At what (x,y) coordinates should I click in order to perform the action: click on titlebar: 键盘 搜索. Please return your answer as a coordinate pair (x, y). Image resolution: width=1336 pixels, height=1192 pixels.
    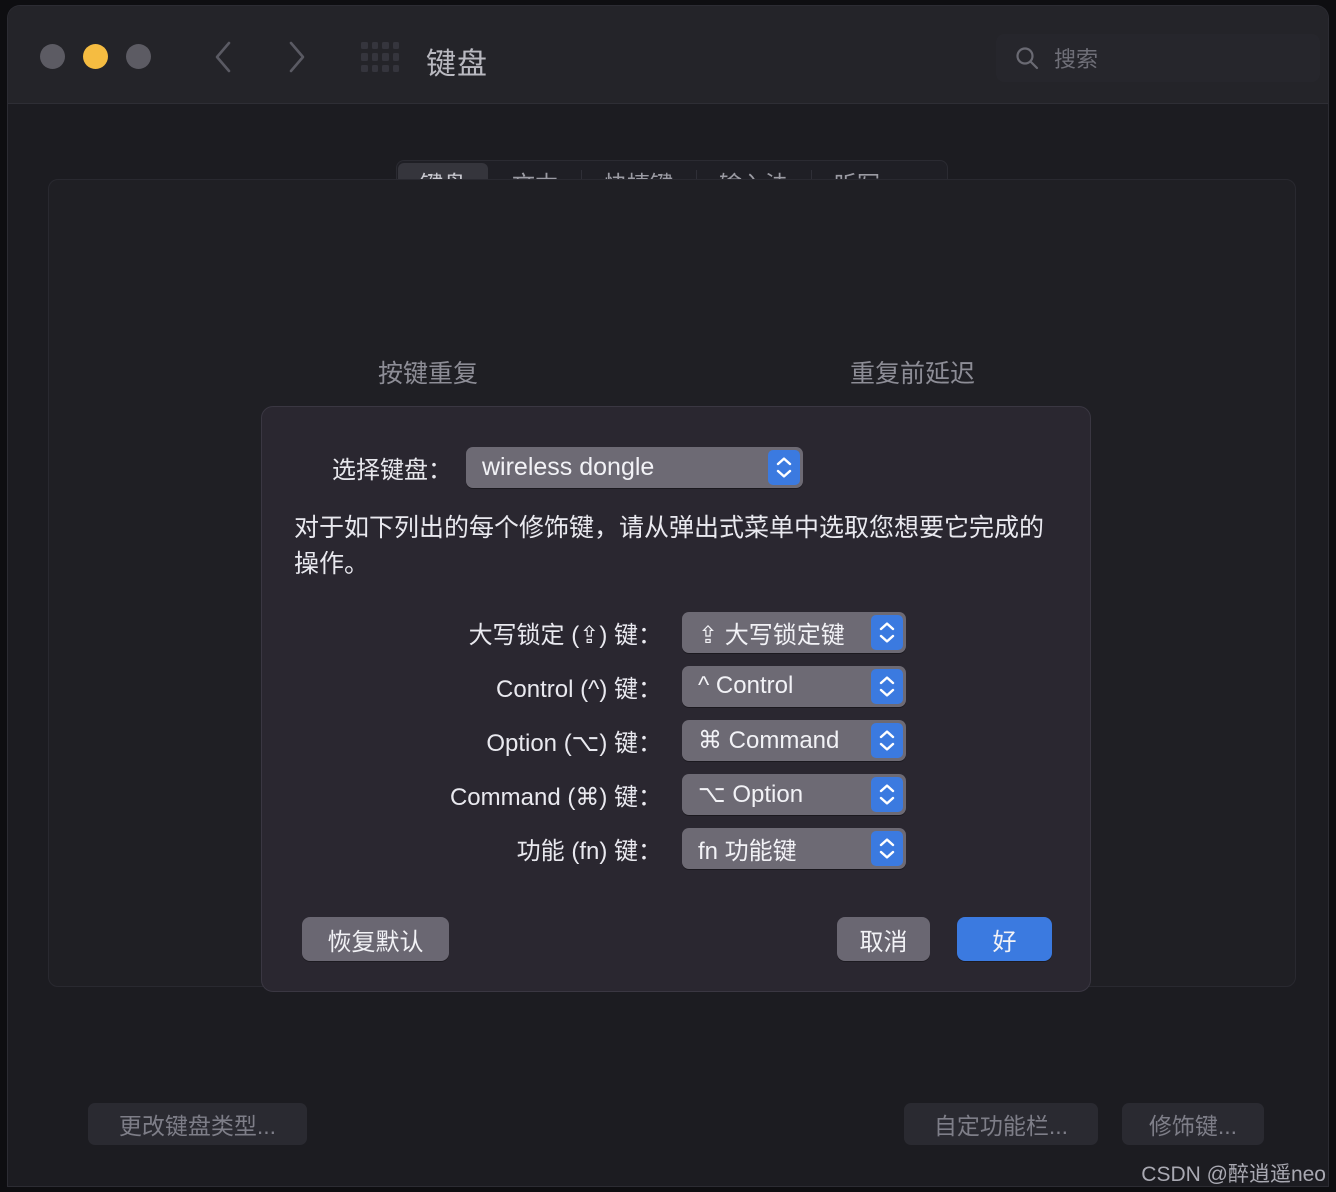
    Looking at the image, I should click on (668, 55).